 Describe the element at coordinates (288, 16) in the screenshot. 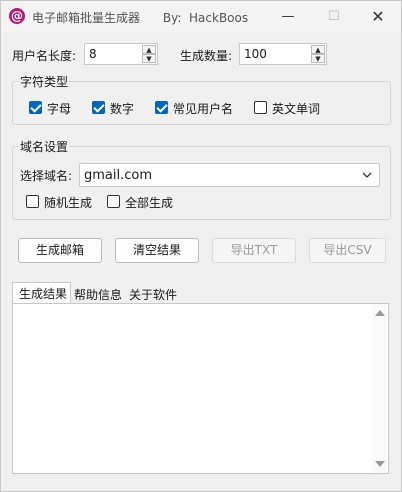

I see `minimize-button: —` at that location.